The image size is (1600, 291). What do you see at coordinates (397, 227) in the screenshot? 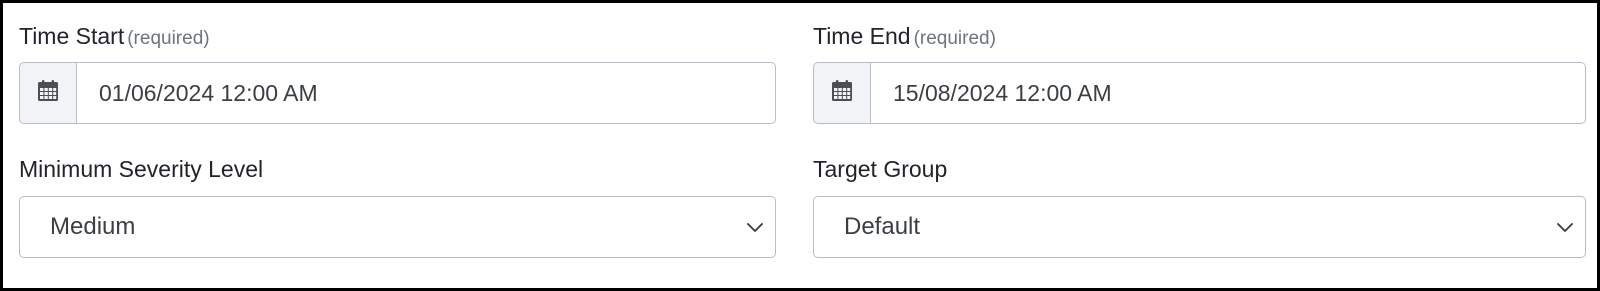
I see `min-severity-select: Medium` at bounding box center [397, 227].